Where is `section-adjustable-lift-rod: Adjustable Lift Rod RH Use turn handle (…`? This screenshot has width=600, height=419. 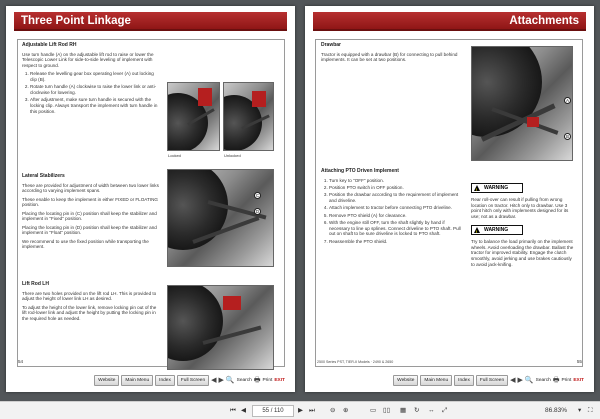 section-adjustable-lift-rod: Adjustable Lift Rod RH Use turn handle (… is located at coordinates (92, 79).